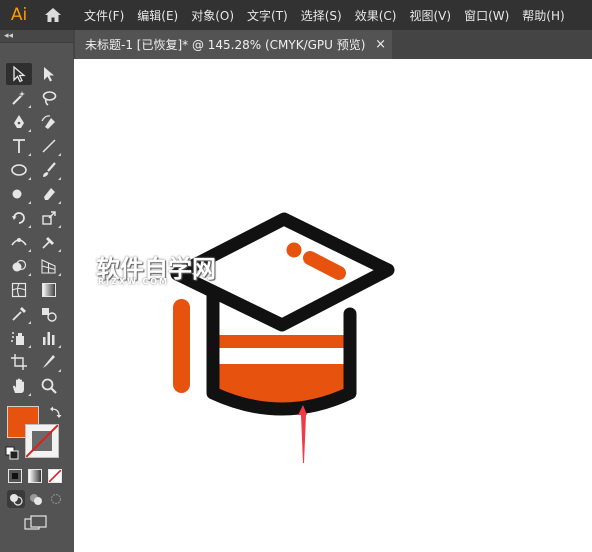 This screenshot has height=552, width=592. I want to click on width-tool-icon, so click(19, 242).